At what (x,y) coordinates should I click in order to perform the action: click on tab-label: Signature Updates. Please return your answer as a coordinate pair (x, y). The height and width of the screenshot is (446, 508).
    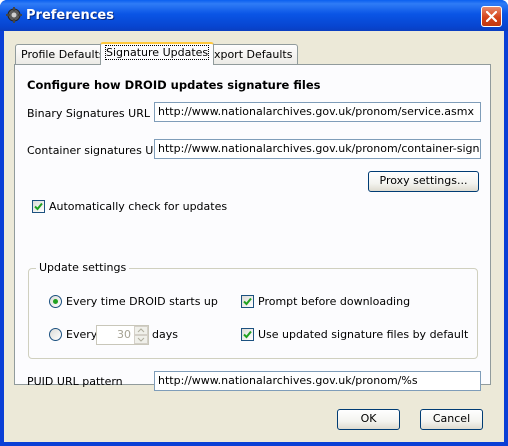
    Looking at the image, I should click on (157, 52).